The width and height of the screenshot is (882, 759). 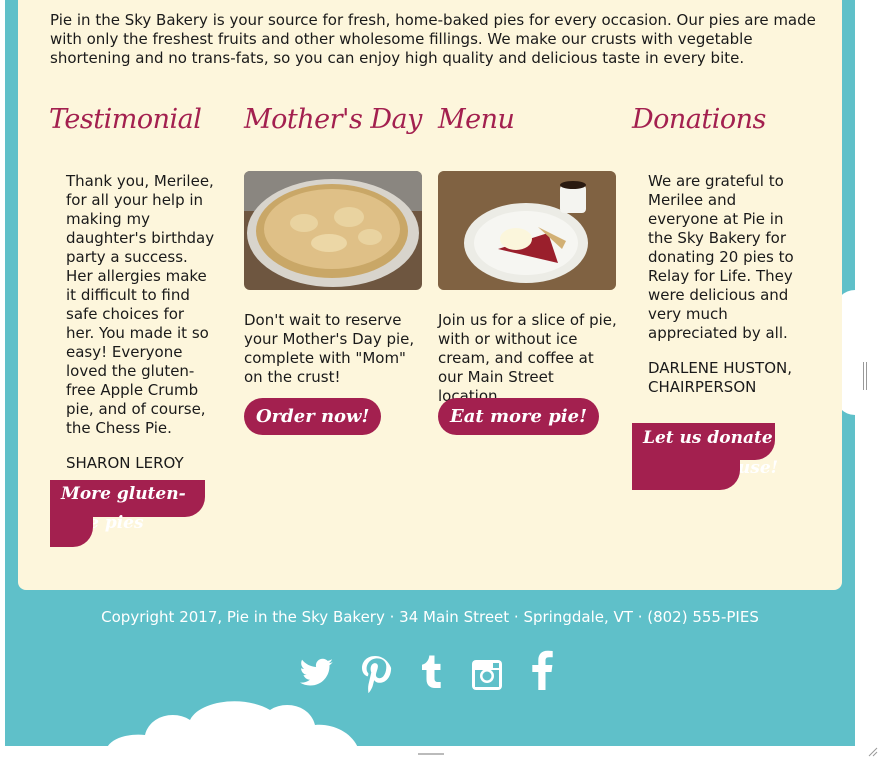 What do you see at coordinates (518, 416) in the screenshot?
I see `eat-more-pie-button: Eat more pie!` at bounding box center [518, 416].